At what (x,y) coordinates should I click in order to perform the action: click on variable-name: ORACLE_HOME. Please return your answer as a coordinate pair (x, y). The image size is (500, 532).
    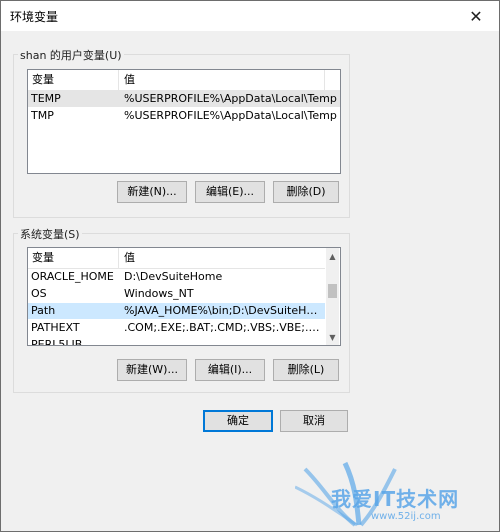
    Looking at the image, I should click on (72, 276).